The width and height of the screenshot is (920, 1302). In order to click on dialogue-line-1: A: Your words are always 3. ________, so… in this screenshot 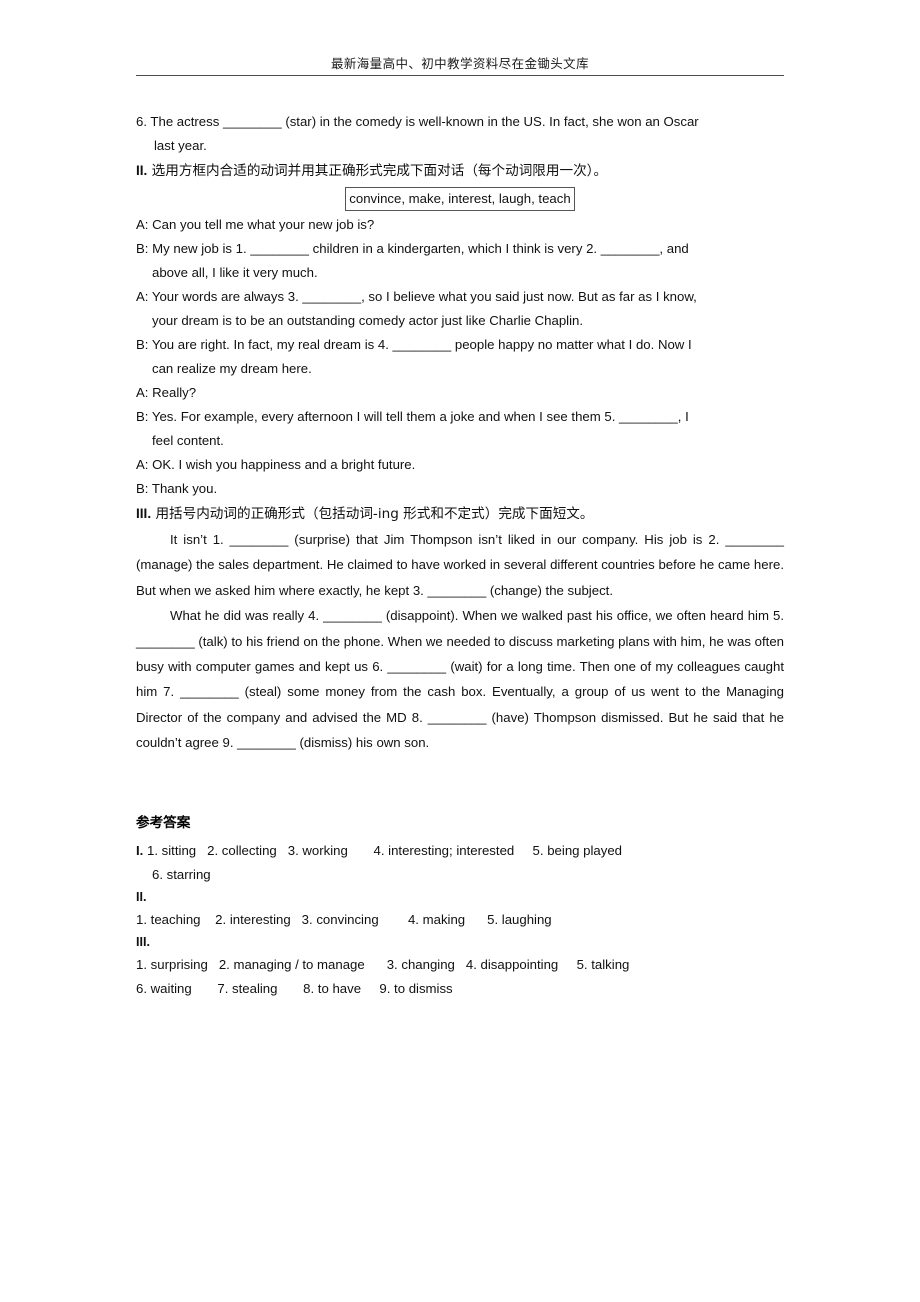, I will do `click(416, 296)`.